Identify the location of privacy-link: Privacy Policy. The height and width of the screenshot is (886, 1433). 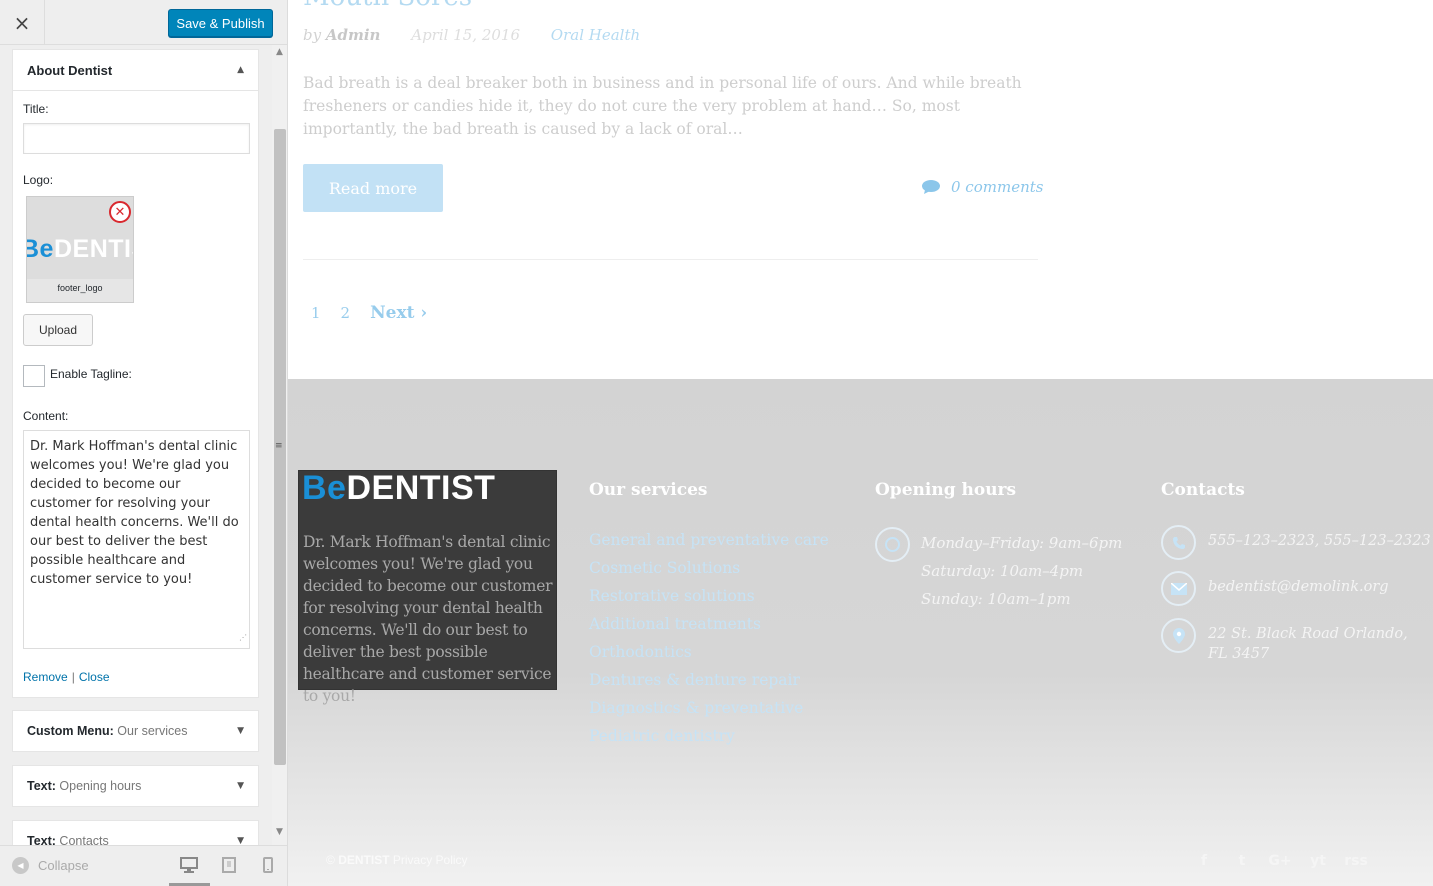
(430, 860).